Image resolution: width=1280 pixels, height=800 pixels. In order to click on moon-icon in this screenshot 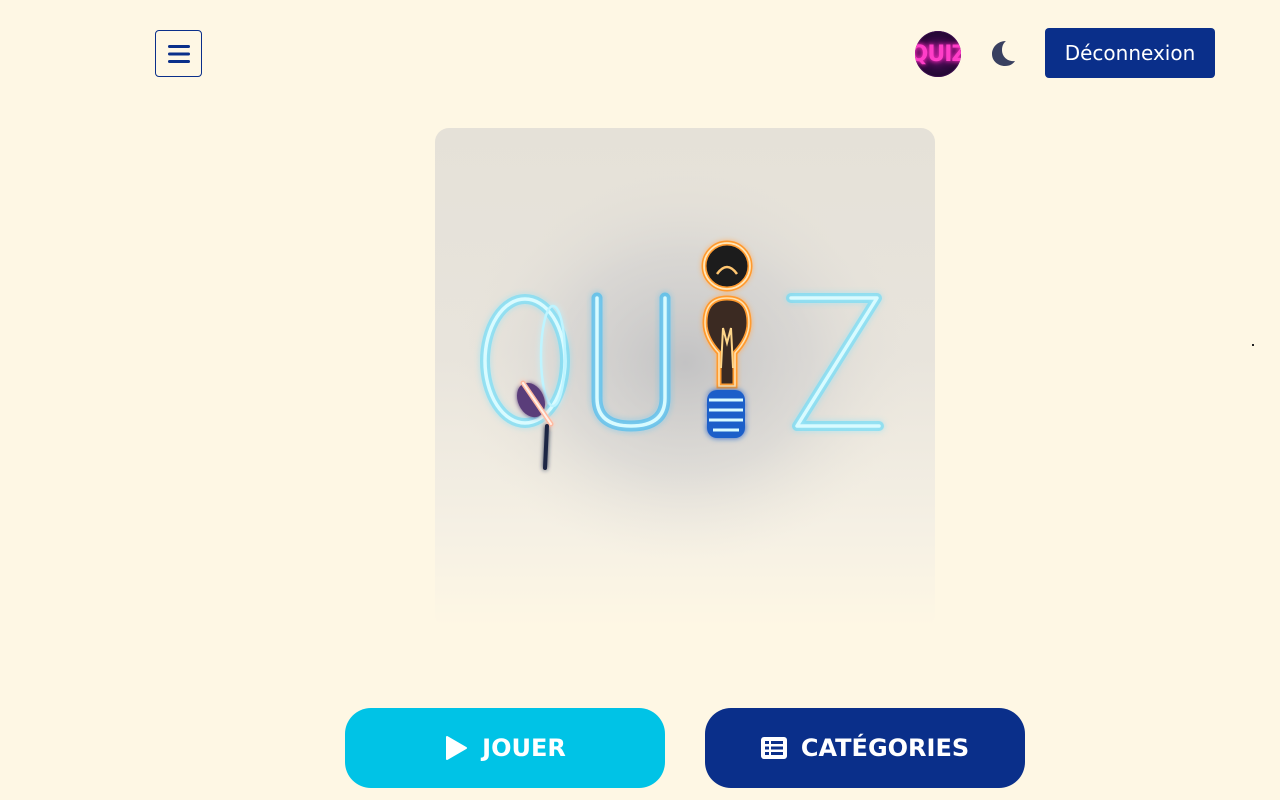, I will do `click(1003, 53)`.